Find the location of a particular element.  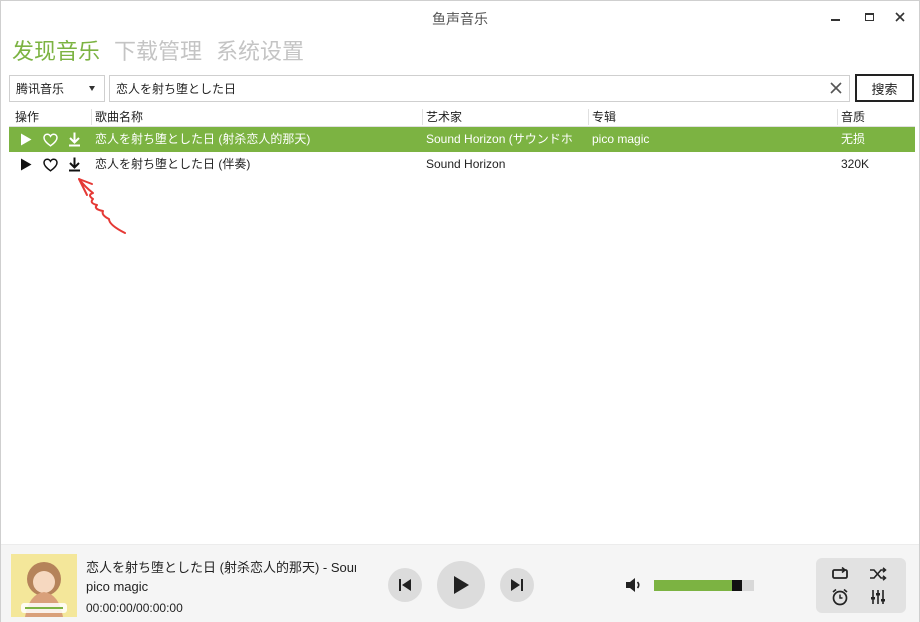

shuffle-icon is located at coordinates (878, 574).